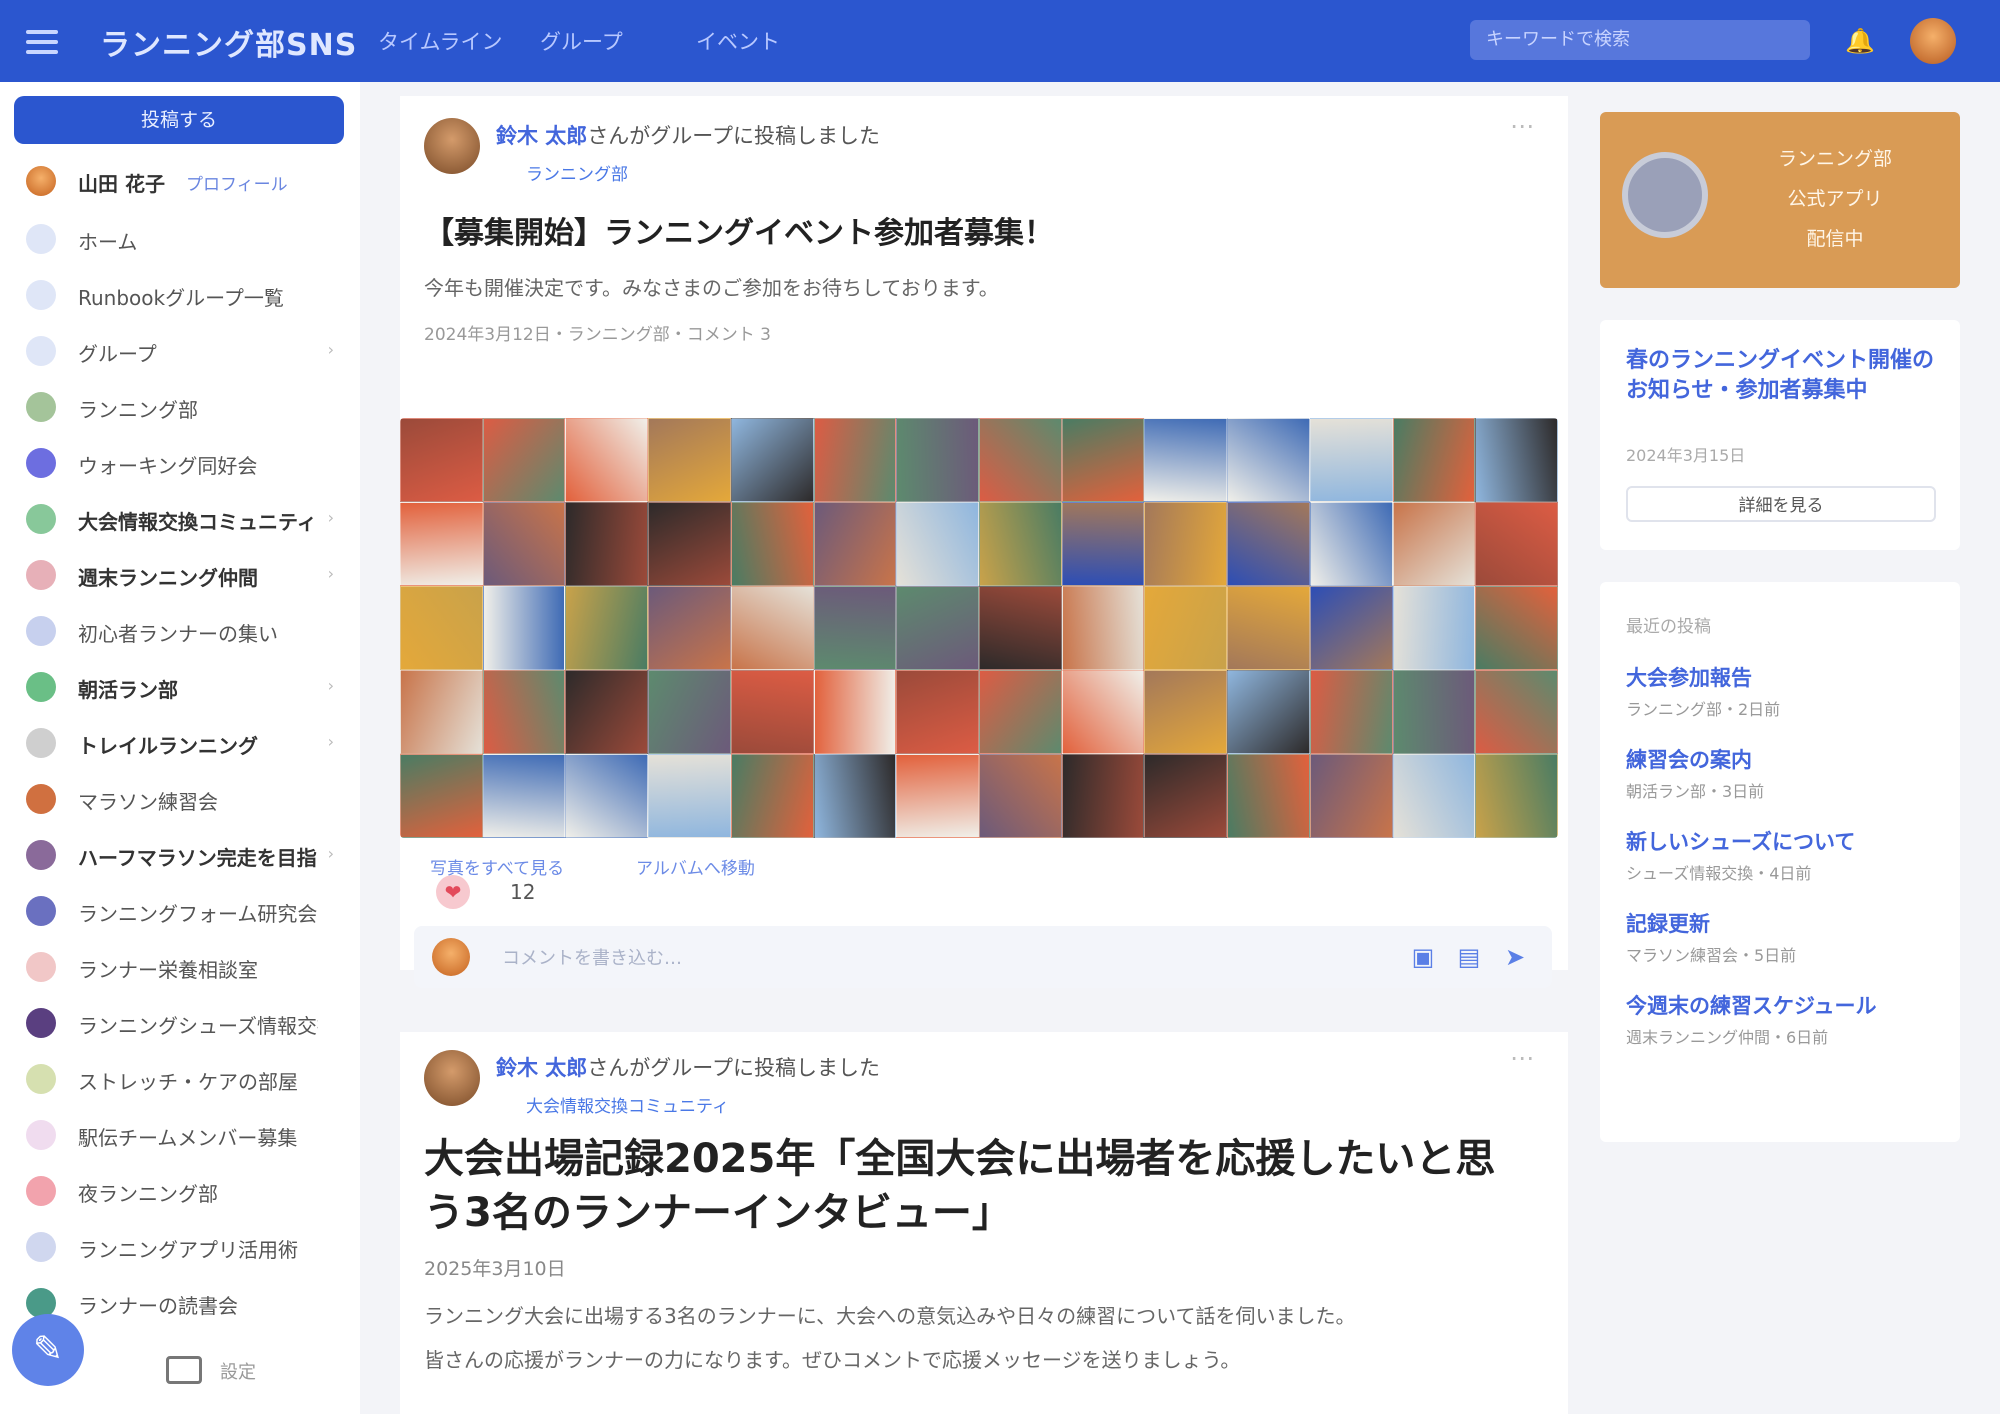 Image resolution: width=2000 pixels, height=1414 pixels. What do you see at coordinates (186, 686) in the screenshot?
I see `sidebar-item: 朝活ラン部 ›` at bounding box center [186, 686].